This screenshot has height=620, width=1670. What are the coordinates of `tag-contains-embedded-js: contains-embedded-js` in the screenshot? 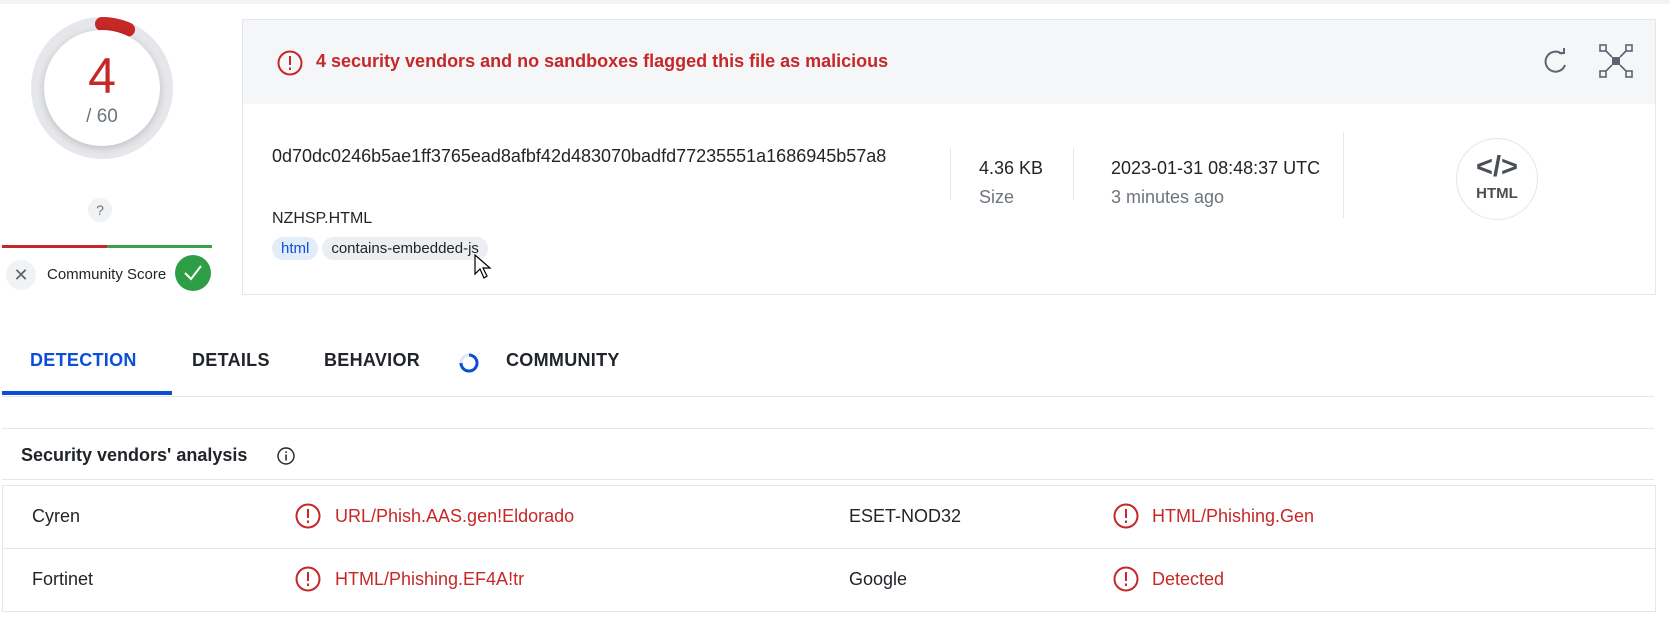 It's located at (405, 248).